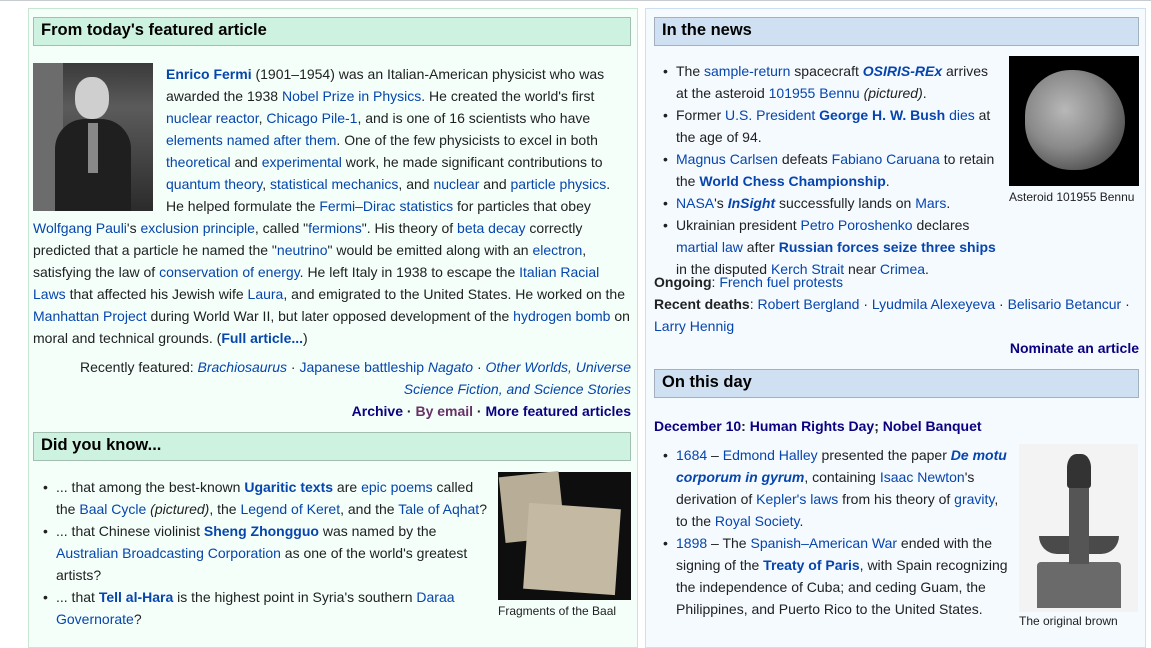 This screenshot has width=1151, height=648. What do you see at coordinates (444, 411) in the screenshot?
I see `by-email-link: By email` at bounding box center [444, 411].